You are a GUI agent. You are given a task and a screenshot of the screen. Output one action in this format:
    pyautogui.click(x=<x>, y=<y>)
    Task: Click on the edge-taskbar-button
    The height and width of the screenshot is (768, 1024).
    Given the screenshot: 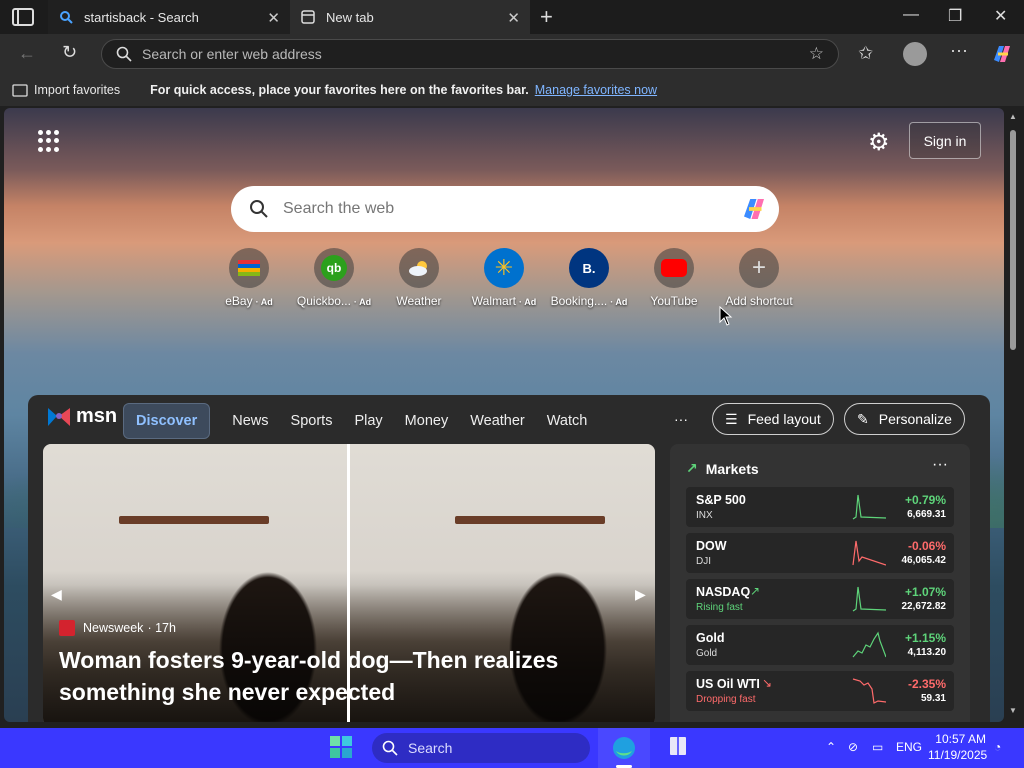 What is the action you would take?
    pyautogui.click(x=624, y=748)
    